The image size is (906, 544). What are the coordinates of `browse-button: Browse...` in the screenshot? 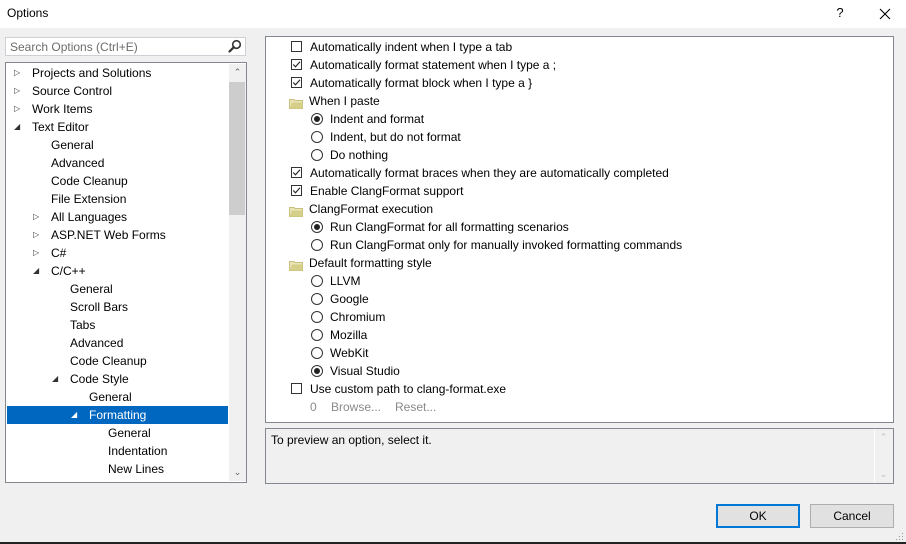 It's located at (356, 407).